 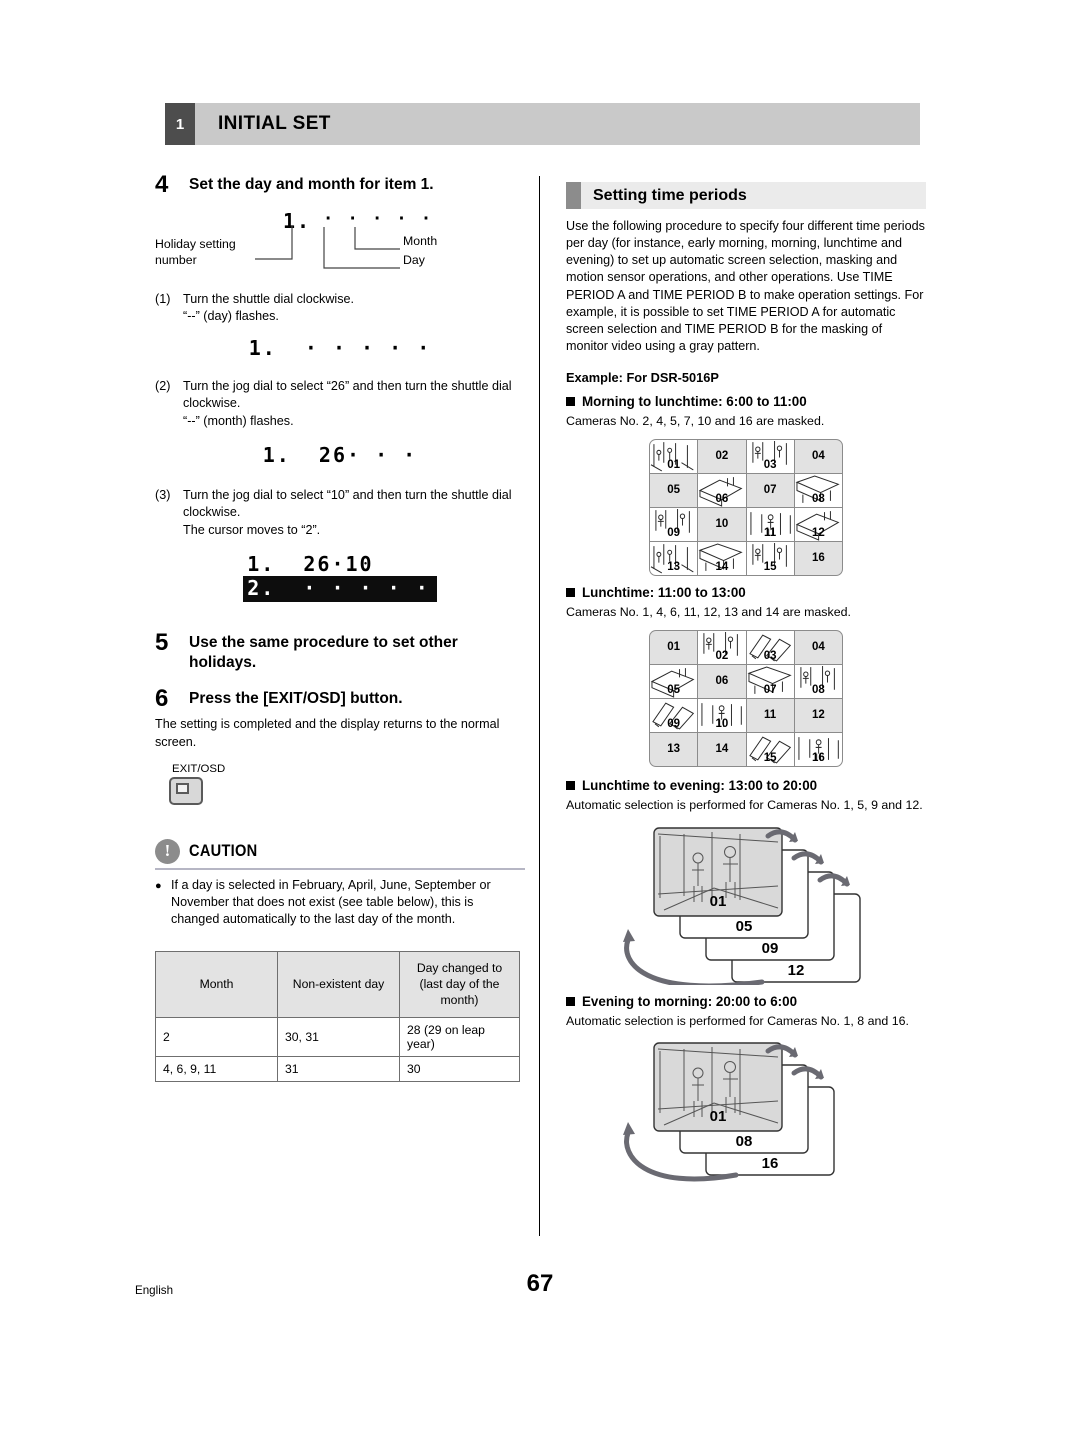 I want to click on exit-osd-button-icon, so click(x=186, y=790).